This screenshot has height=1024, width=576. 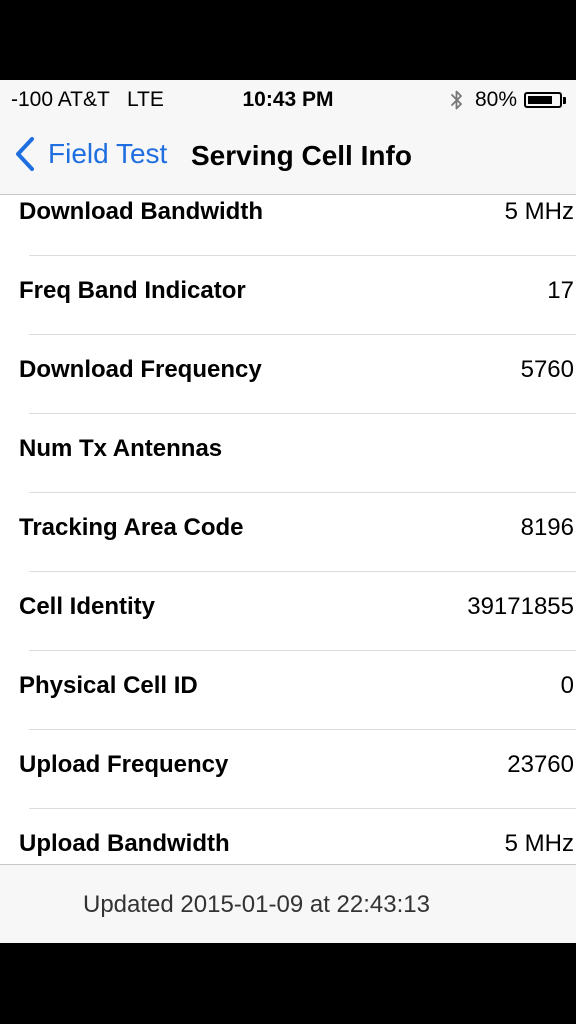 I want to click on list-row: Download Bandwidth 5 MHz, so click(x=288, y=225).